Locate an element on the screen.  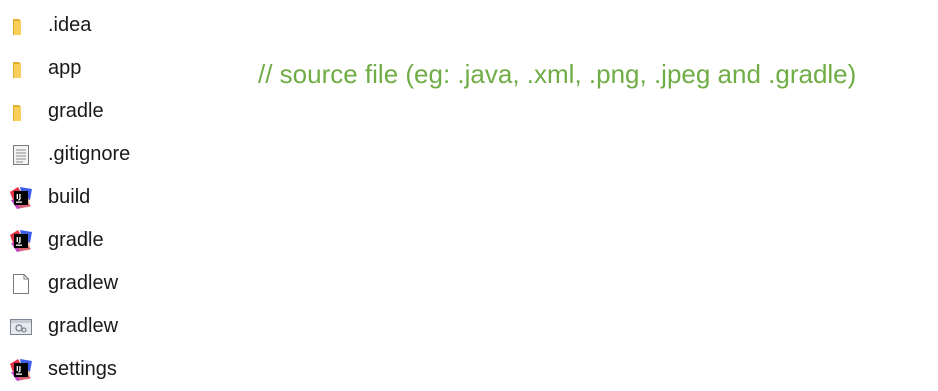
file-item-gradle-folder: gradle is located at coordinates (69, 111).